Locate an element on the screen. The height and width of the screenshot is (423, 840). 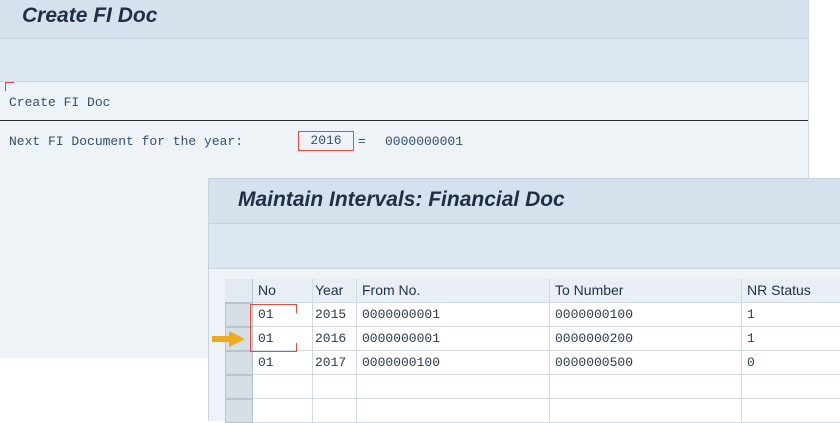
doc-number-value: 0000000001 is located at coordinates (424, 141).